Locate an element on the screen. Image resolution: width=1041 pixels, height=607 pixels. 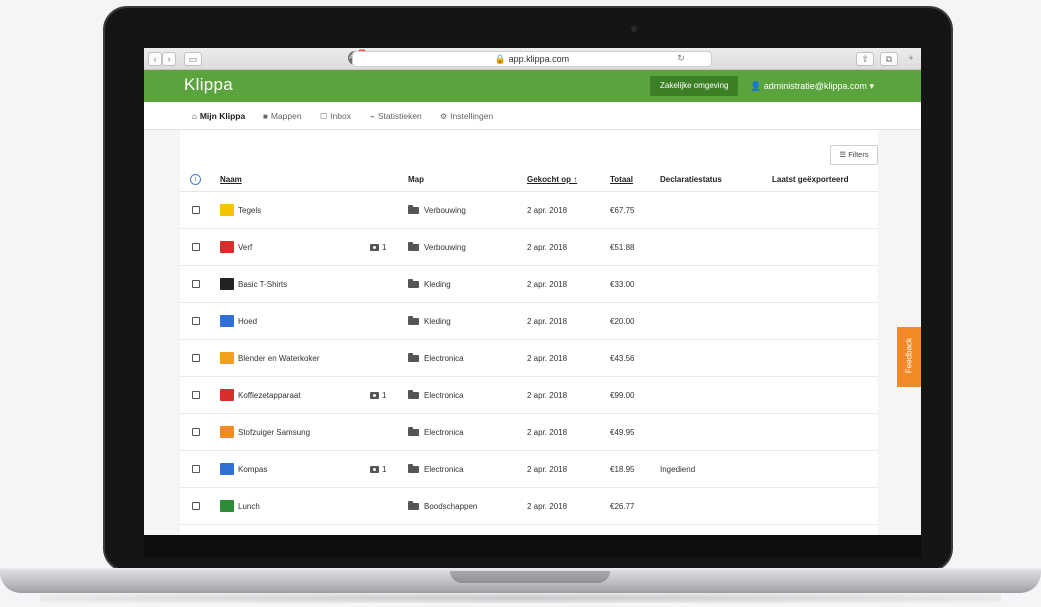
share-icon: ⇧ is located at coordinates (865, 59).